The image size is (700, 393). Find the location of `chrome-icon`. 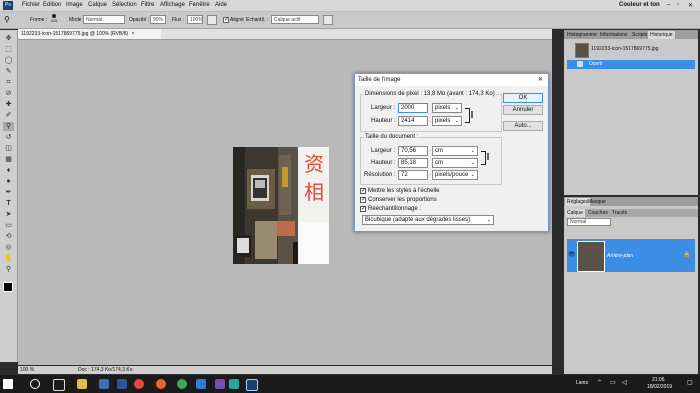

chrome-icon is located at coordinates (139, 384).